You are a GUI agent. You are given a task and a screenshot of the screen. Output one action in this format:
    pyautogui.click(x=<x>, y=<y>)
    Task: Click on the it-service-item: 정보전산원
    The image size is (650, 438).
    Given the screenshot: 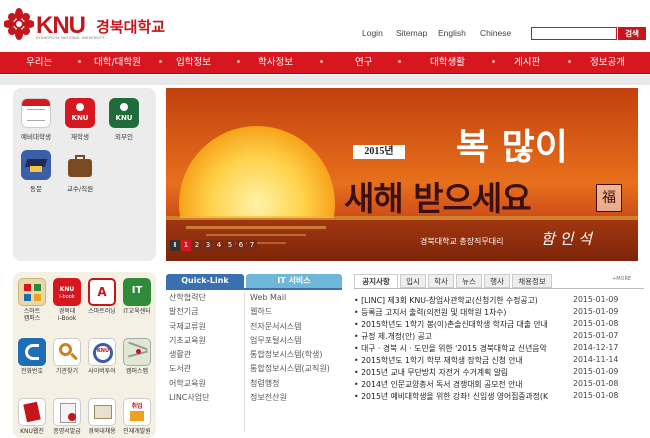 What is the action you would take?
    pyautogui.click(x=296, y=398)
    